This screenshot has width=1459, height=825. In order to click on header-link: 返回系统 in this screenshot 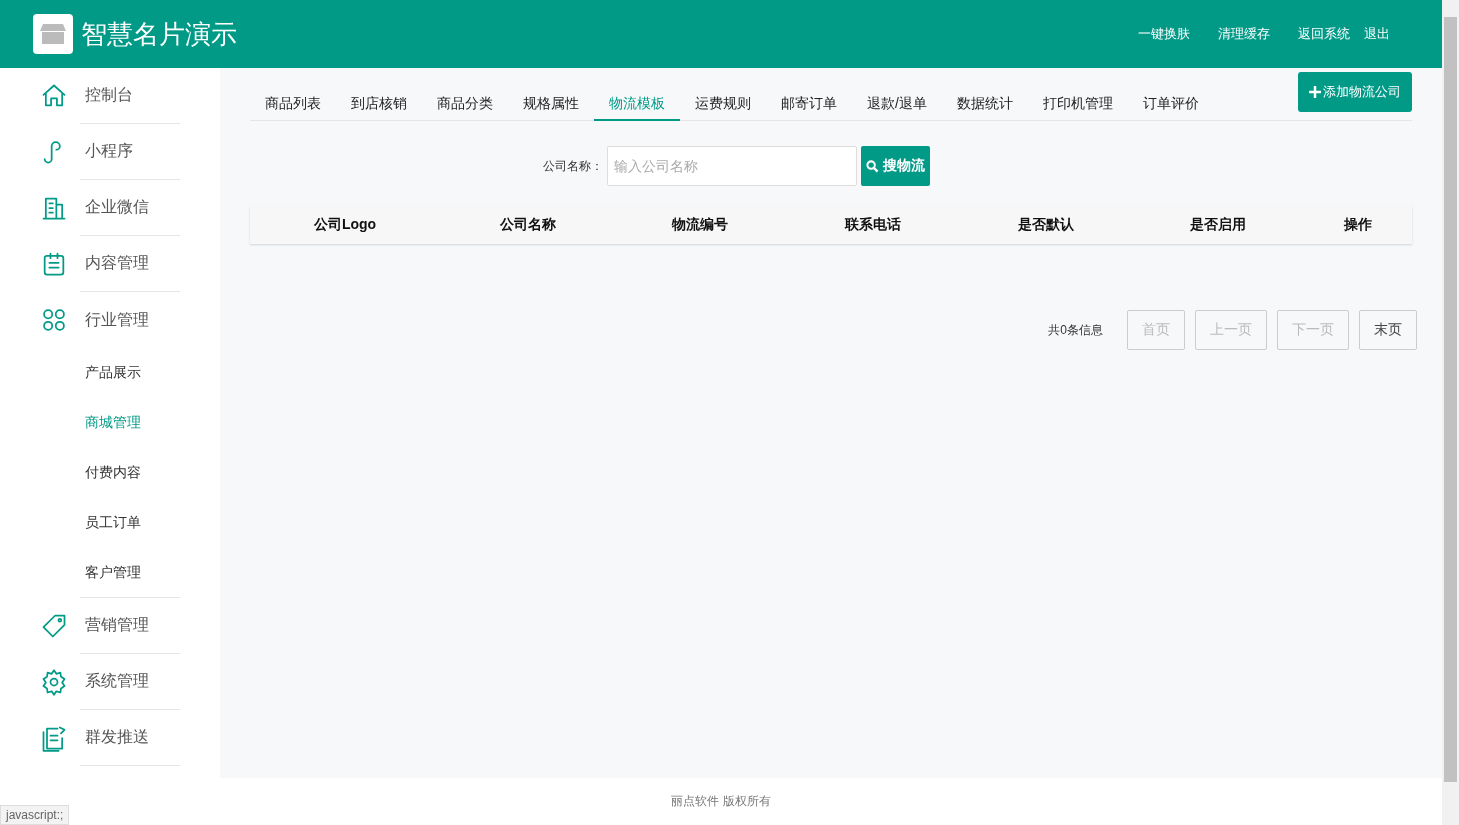, I will do `click(1324, 34)`.